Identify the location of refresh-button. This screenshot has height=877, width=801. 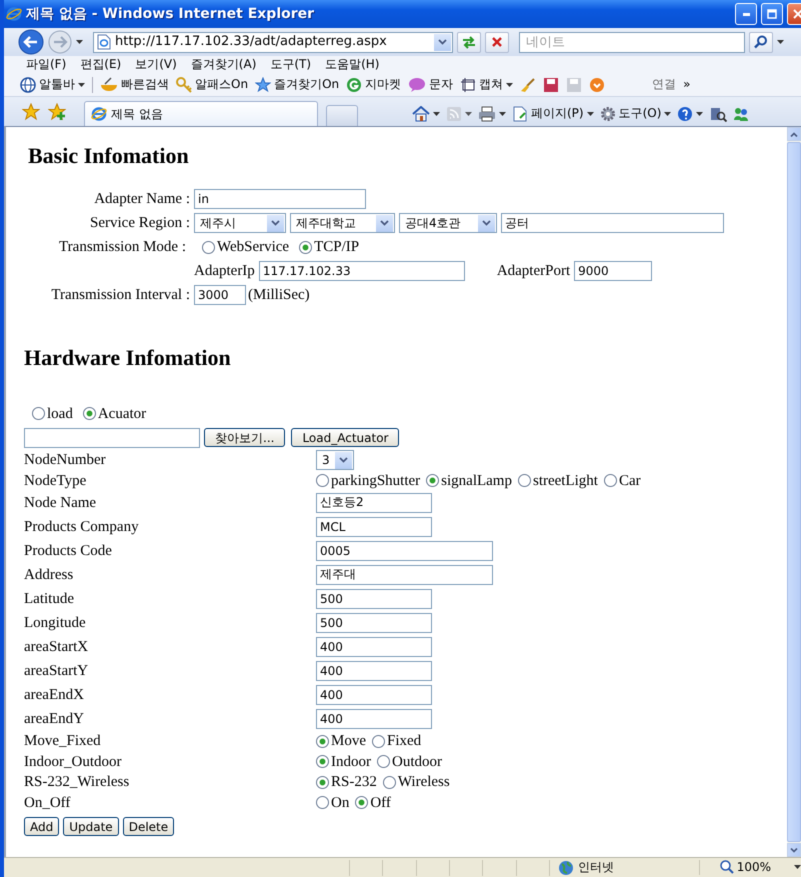
(469, 42).